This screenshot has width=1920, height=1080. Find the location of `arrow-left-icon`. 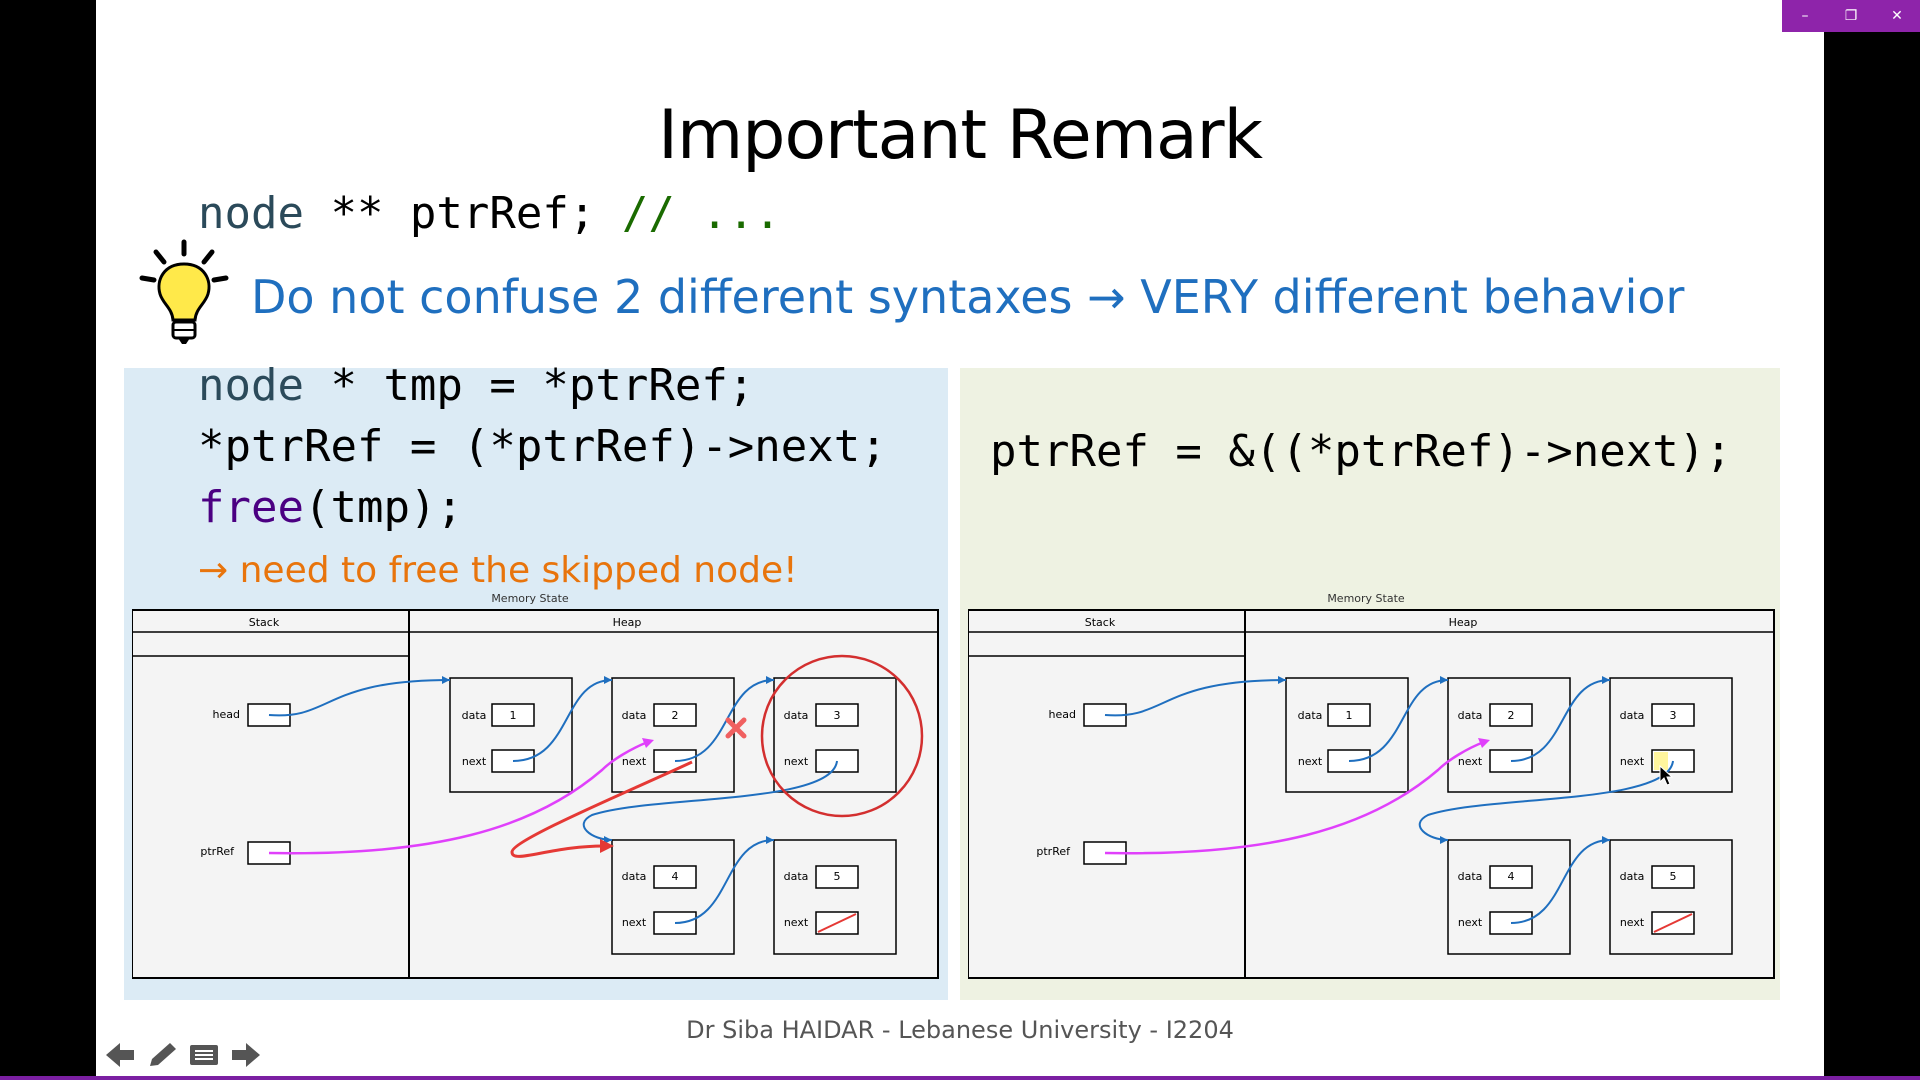

arrow-left-icon is located at coordinates (120, 1055).